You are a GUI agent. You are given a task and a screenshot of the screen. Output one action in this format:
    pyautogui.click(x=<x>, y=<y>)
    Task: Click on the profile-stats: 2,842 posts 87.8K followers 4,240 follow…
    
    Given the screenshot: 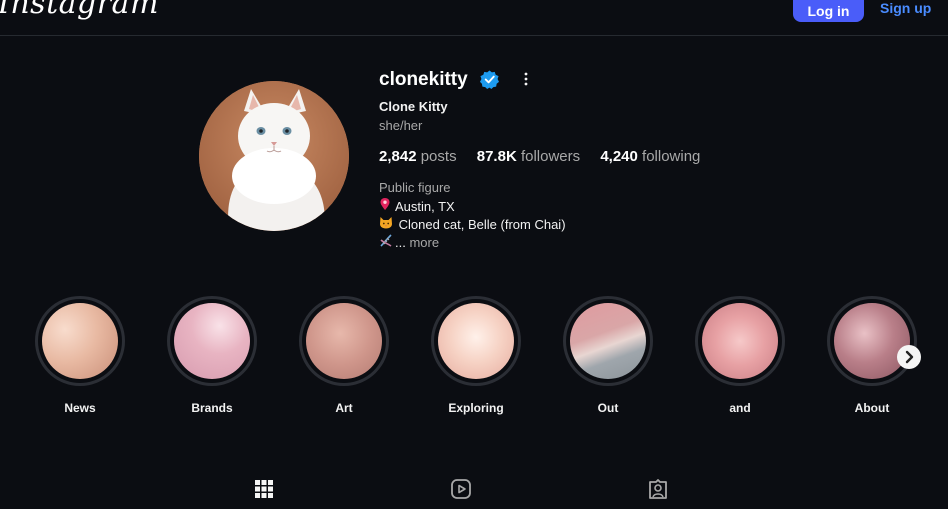 What is the action you would take?
    pyautogui.click(x=547, y=156)
    